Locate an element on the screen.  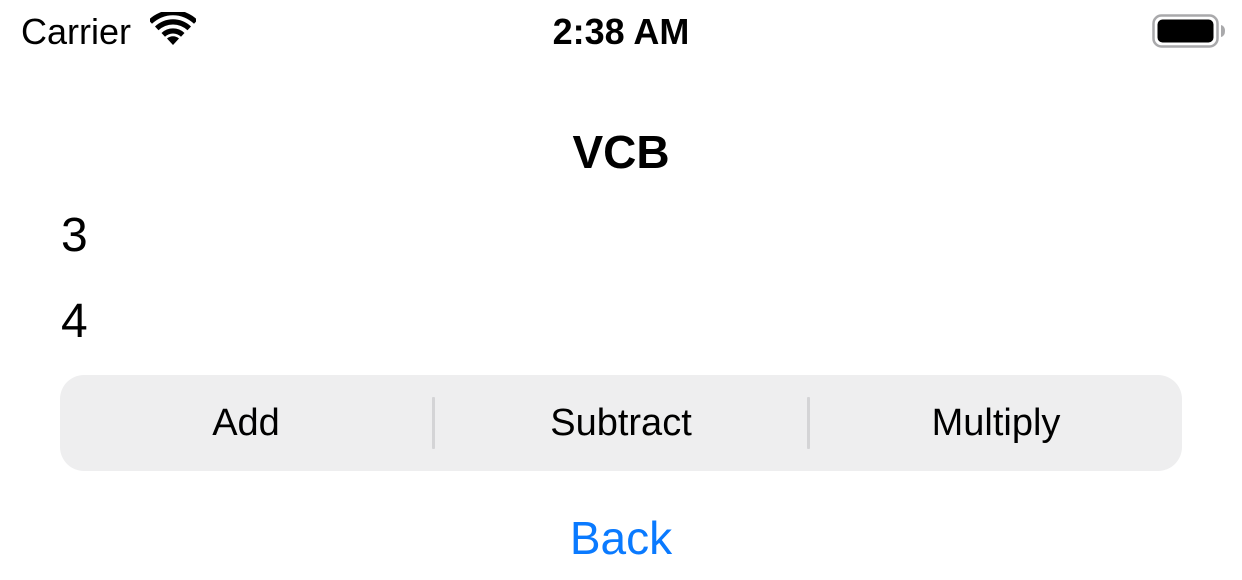
page-title: VCB is located at coordinates (621, 152).